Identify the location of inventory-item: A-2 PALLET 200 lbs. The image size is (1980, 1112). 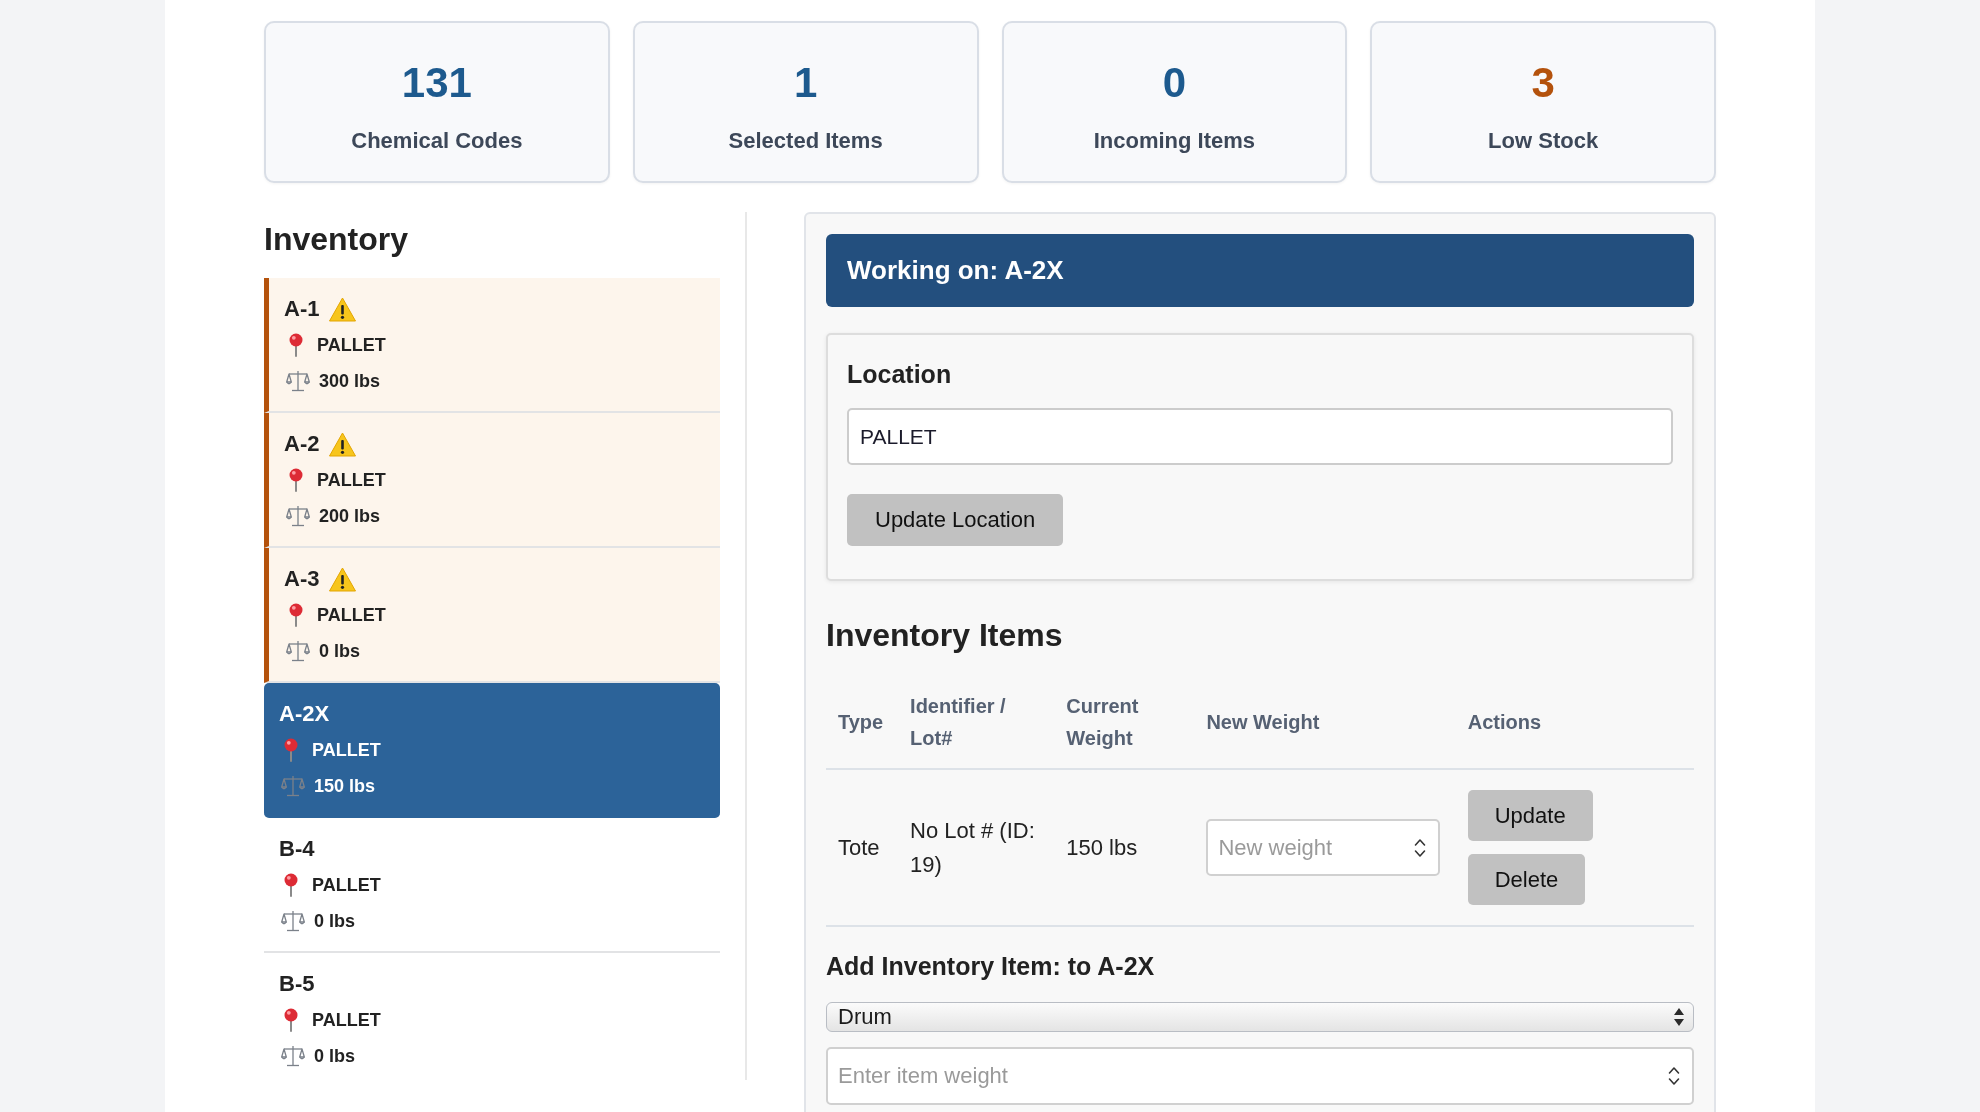
(492, 480).